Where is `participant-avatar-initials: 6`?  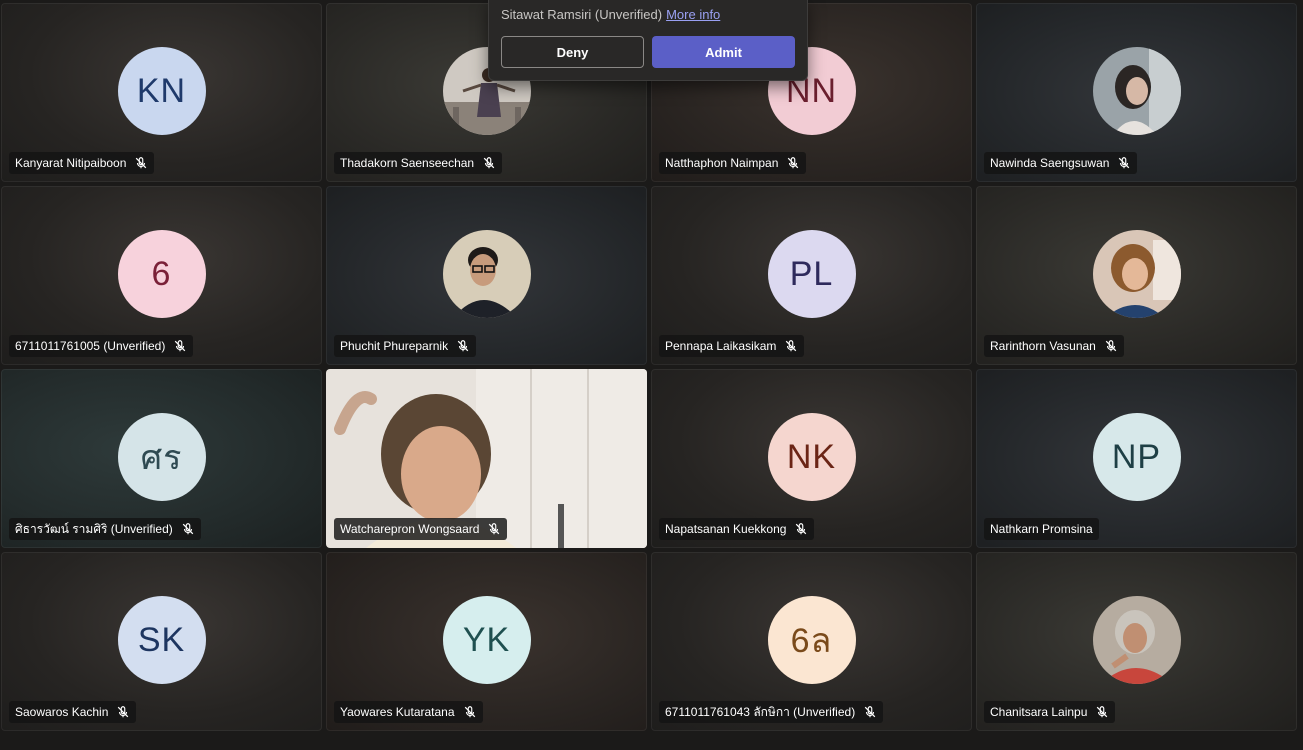
participant-avatar-initials: 6 is located at coordinates (161, 274).